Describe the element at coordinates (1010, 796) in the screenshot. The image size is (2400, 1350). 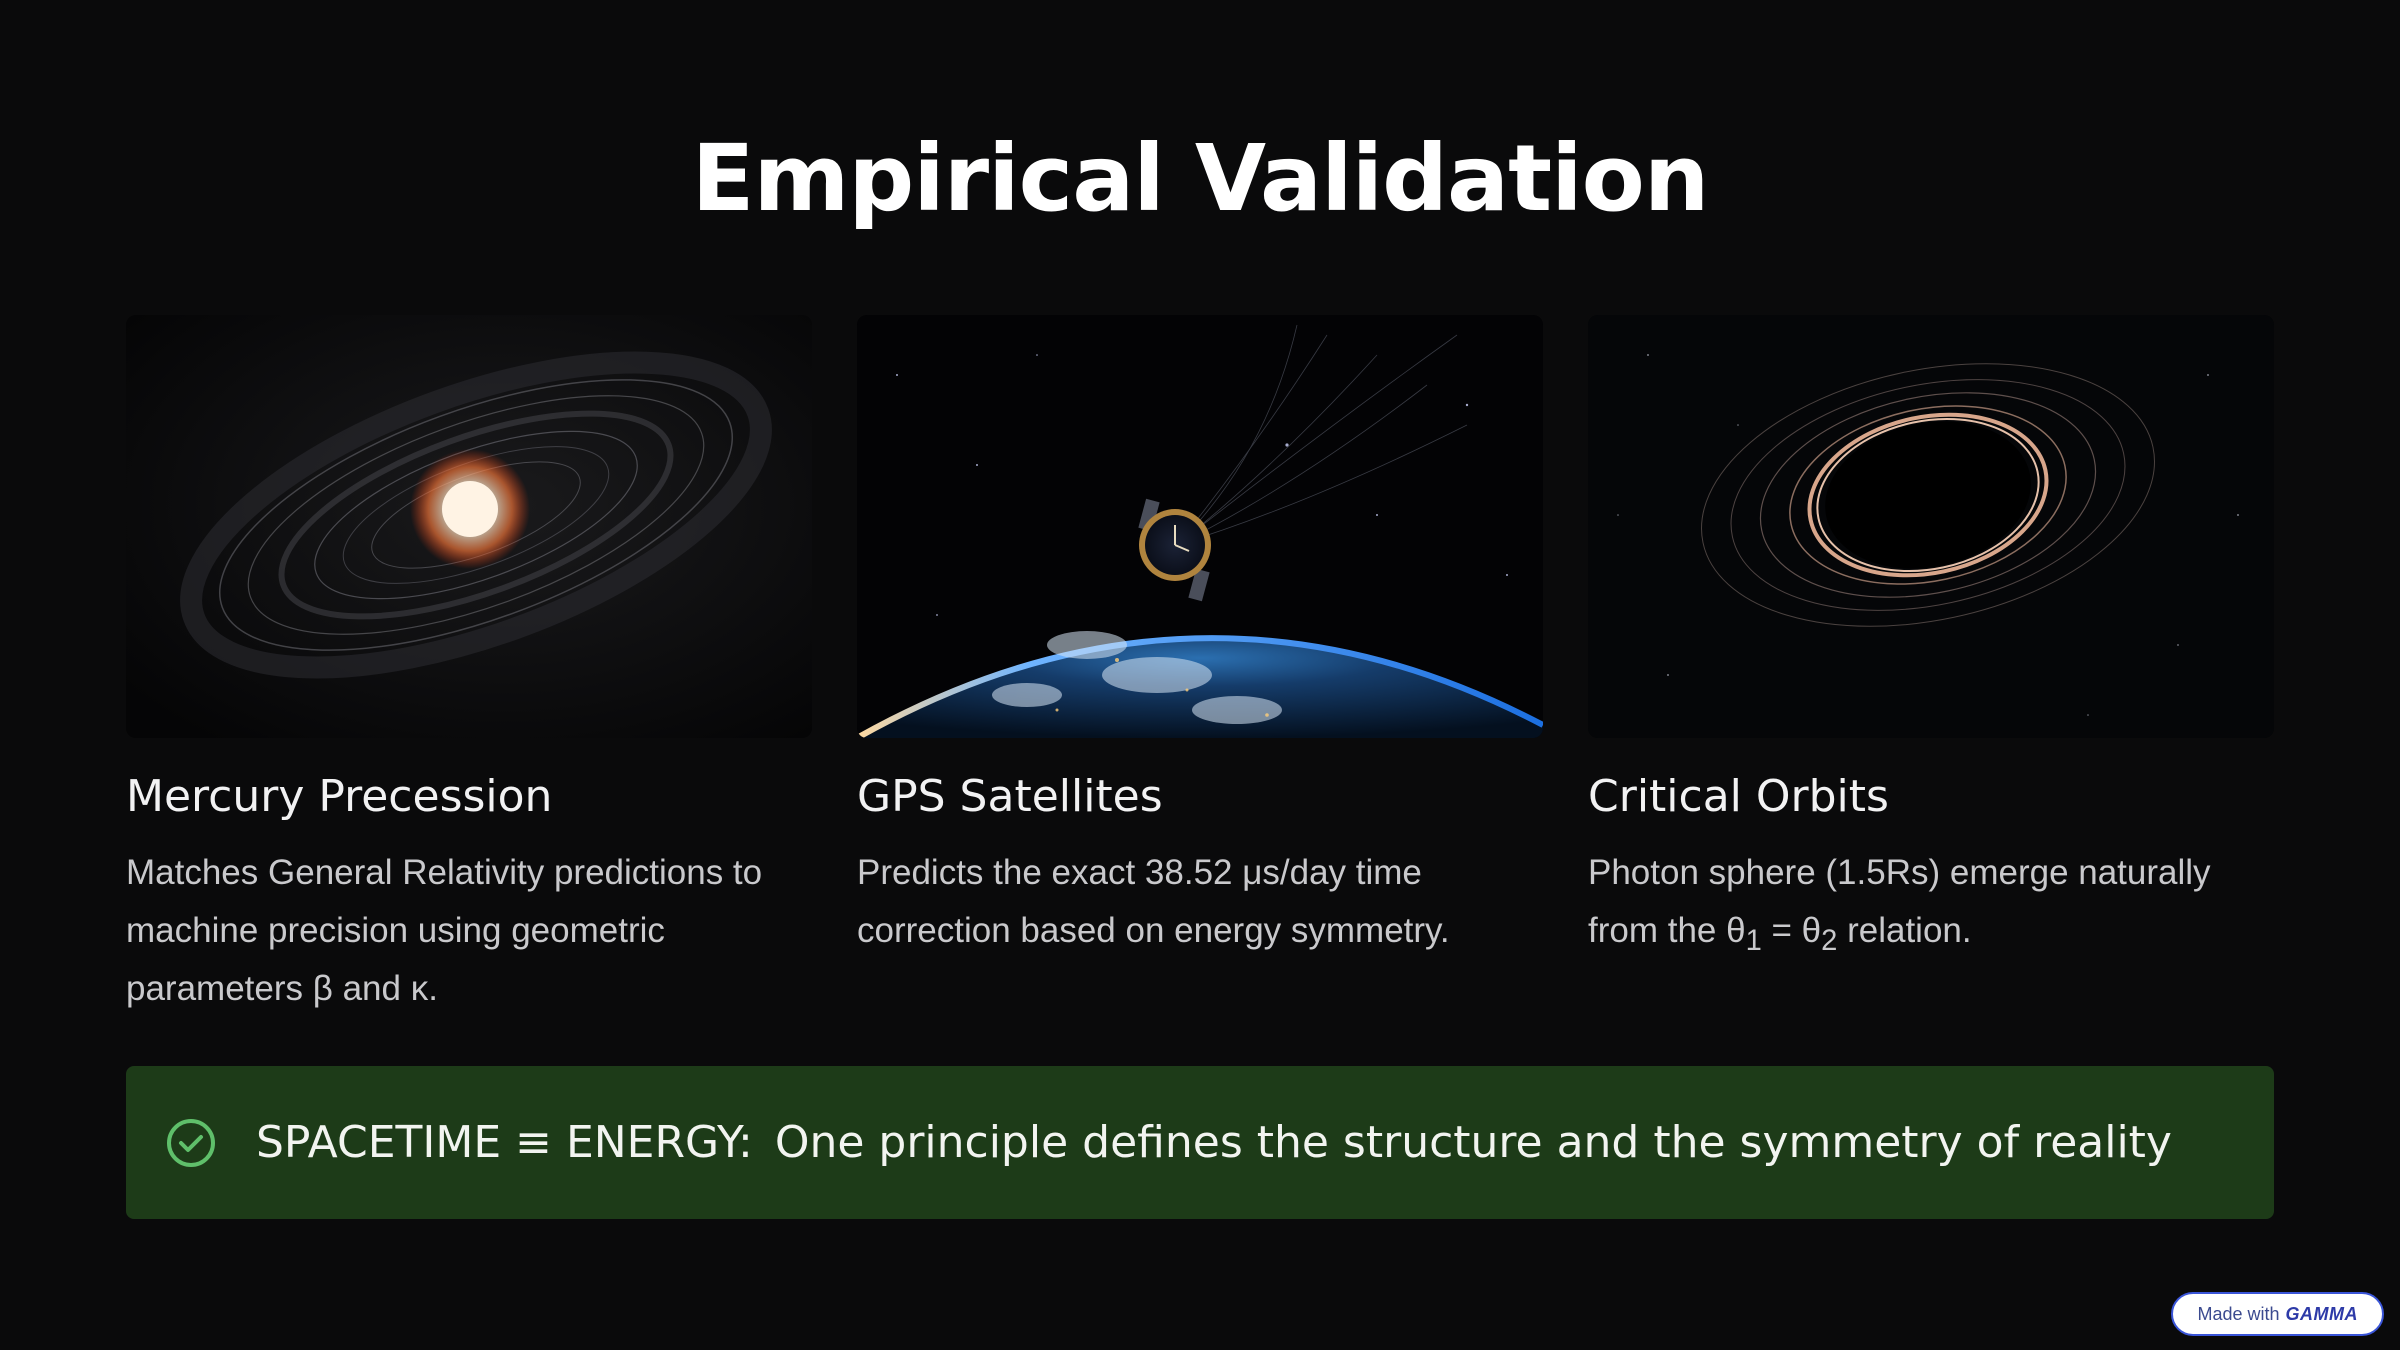
I see `card-title: GPS Satellites` at that location.